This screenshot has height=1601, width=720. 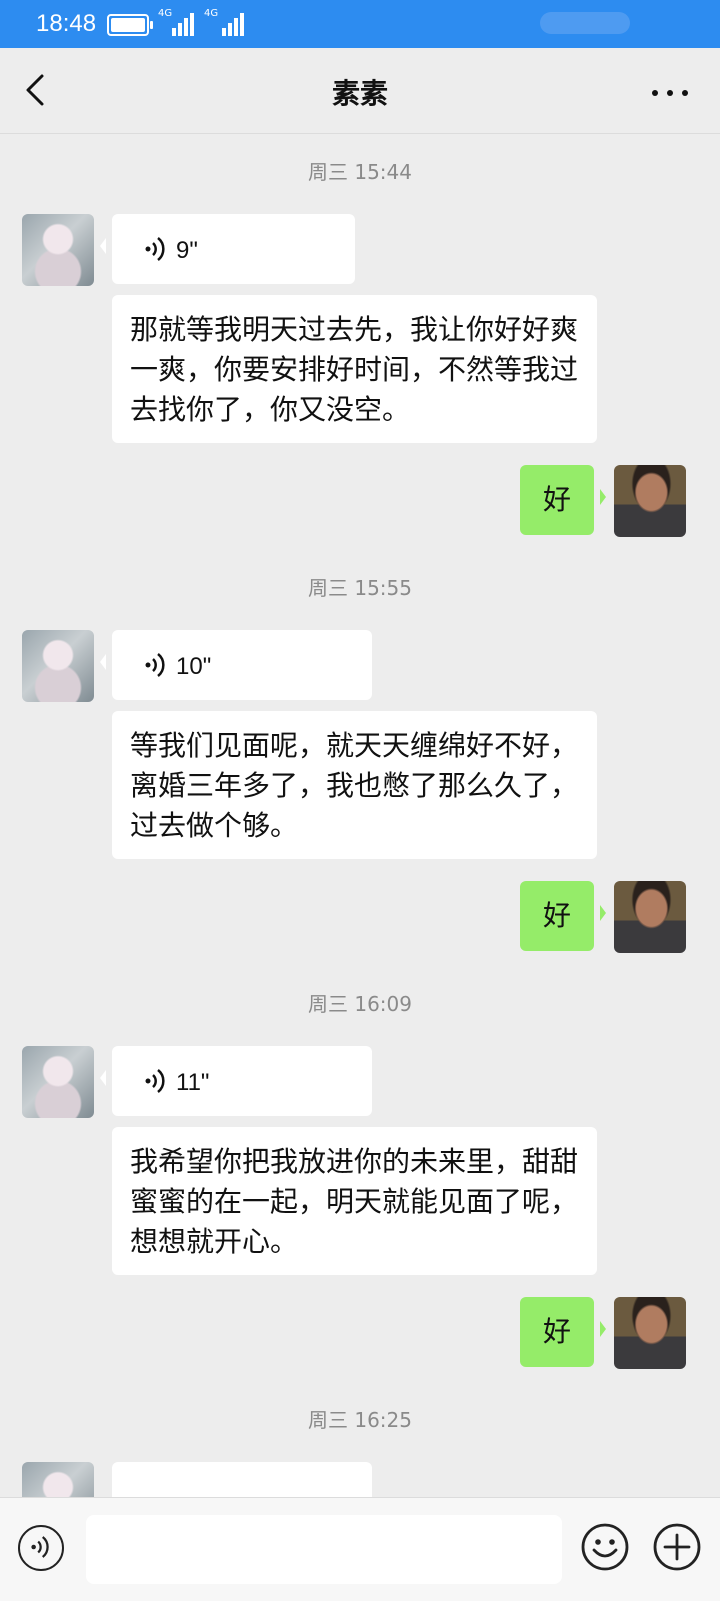 I want to click on text-message: 等我们见面呢，就天天缠绵好不好，离婚三年多了，我也憋了那么久了，过去做个够。, so click(x=354, y=785).